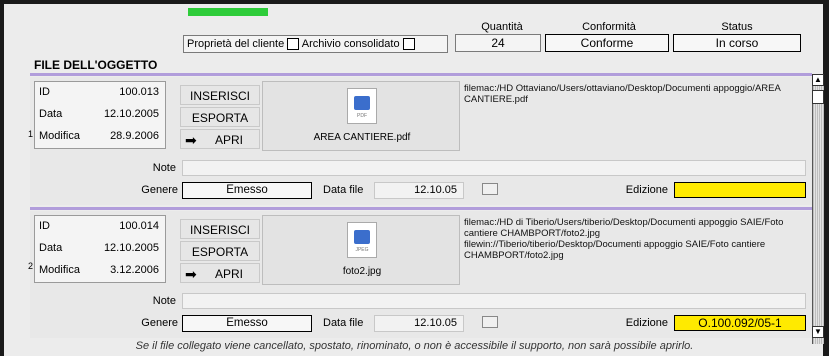 The height and width of the screenshot is (356, 829). What do you see at coordinates (740, 190) in the screenshot?
I see `edizione-field` at bounding box center [740, 190].